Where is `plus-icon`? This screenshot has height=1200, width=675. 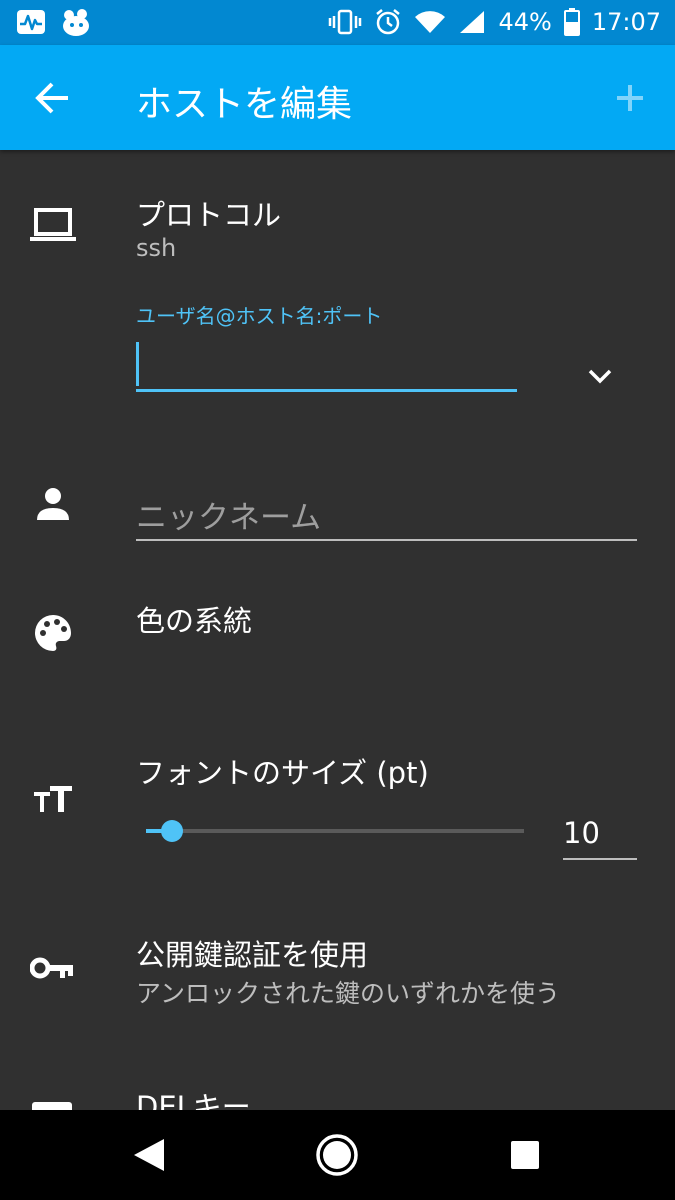 plus-icon is located at coordinates (630, 98).